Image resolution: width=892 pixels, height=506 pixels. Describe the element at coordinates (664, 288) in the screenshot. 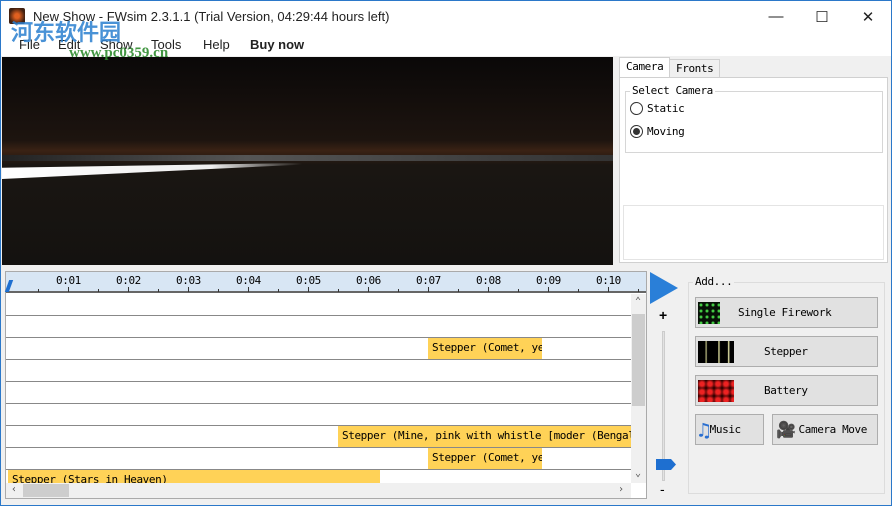

I see `play-icon` at that location.